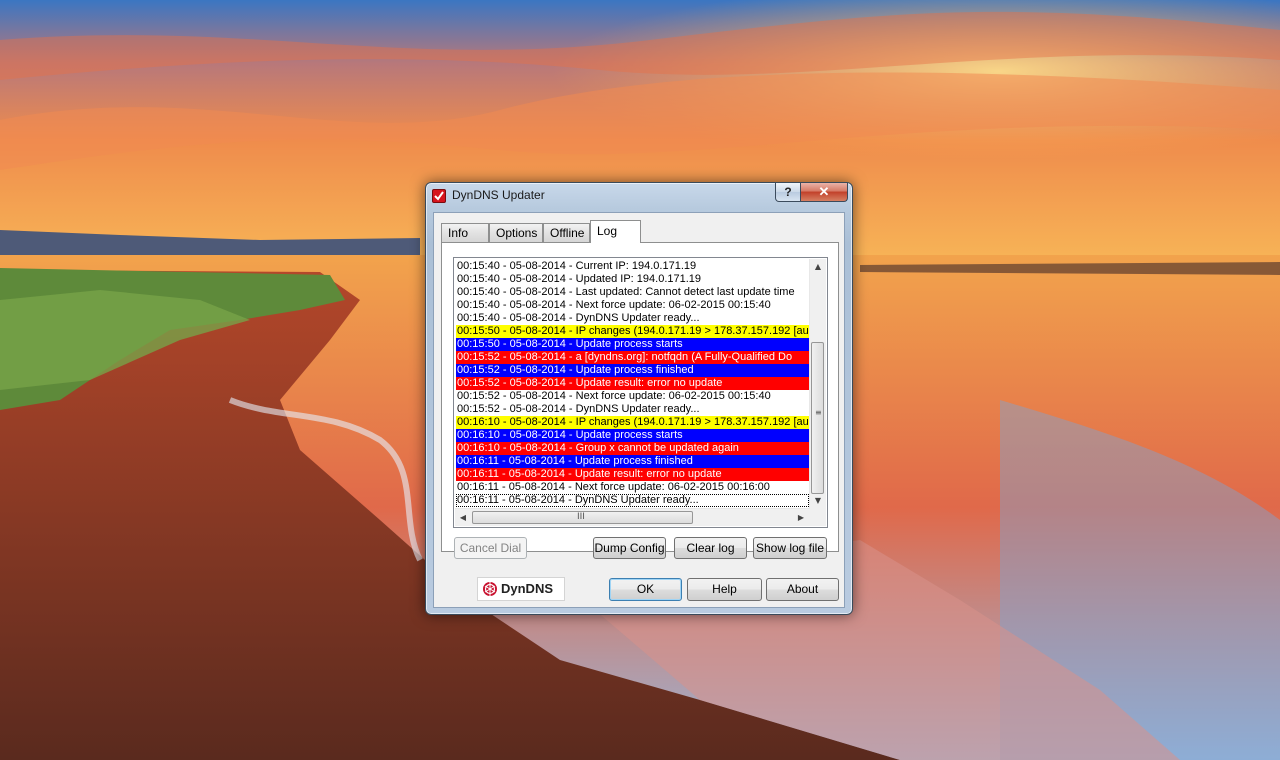 Image resolution: width=1280 pixels, height=760 pixels. I want to click on title-bar: DynDNS Updater ? ✕, so click(639, 197).